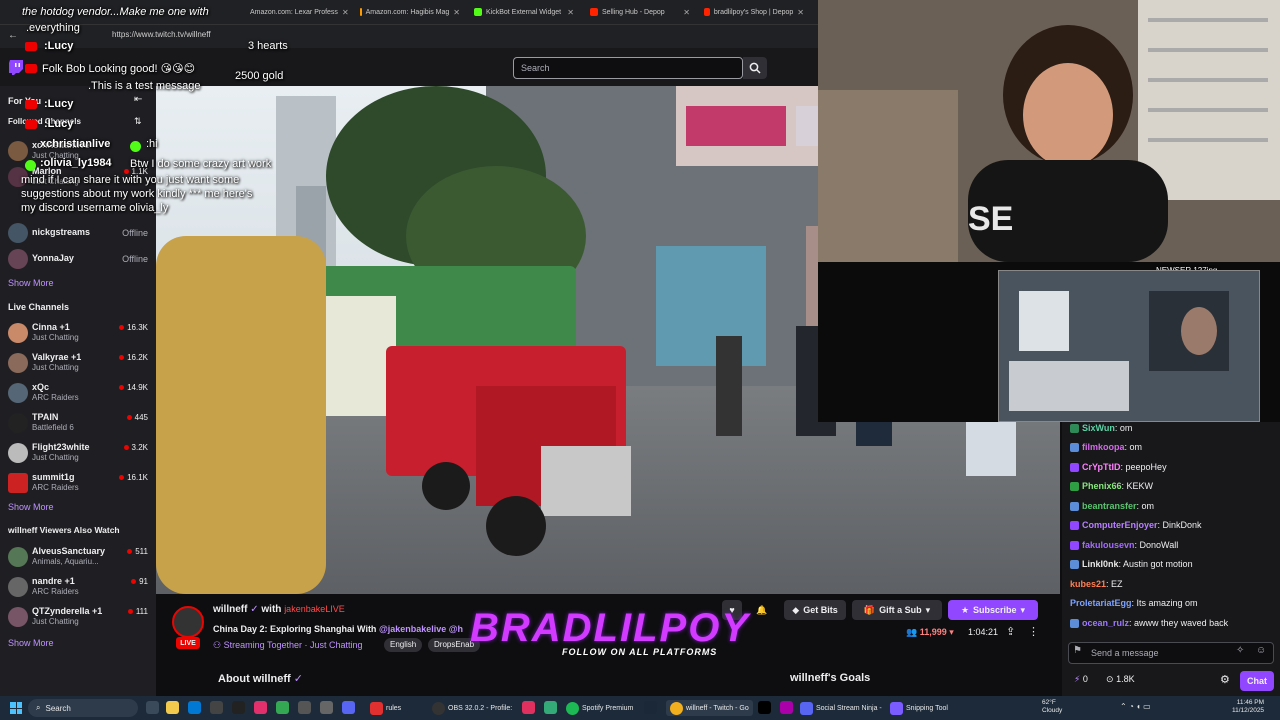 This screenshot has width=1280, height=720. Describe the element at coordinates (79, 423) in the screenshot. I see `sidebar-channel-tpain: TPAIN Battlefield 6 445` at that location.